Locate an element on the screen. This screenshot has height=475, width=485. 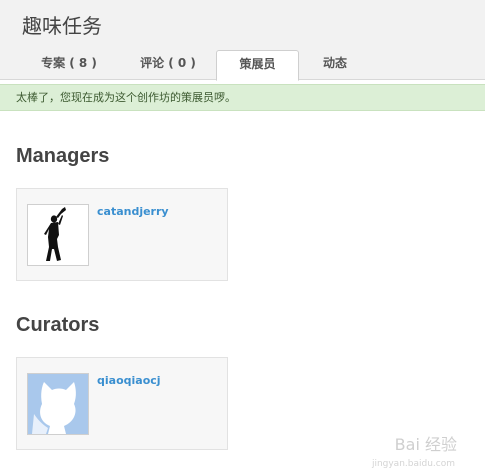
manager-username-link: catandjerry is located at coordinates (133, 211).